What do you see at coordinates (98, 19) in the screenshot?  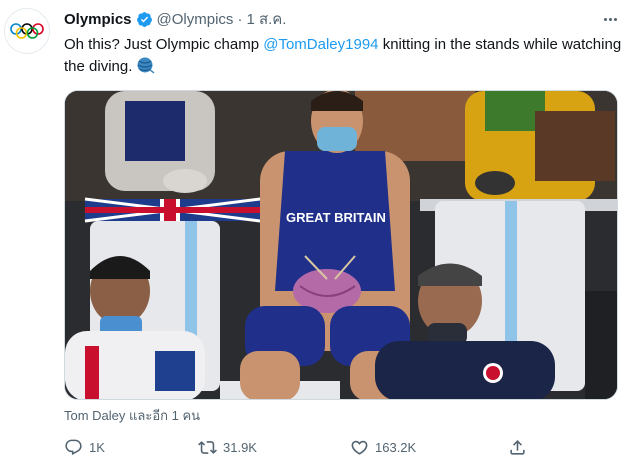 I see `display-name: Olympics` at bounding box center [98, 19].